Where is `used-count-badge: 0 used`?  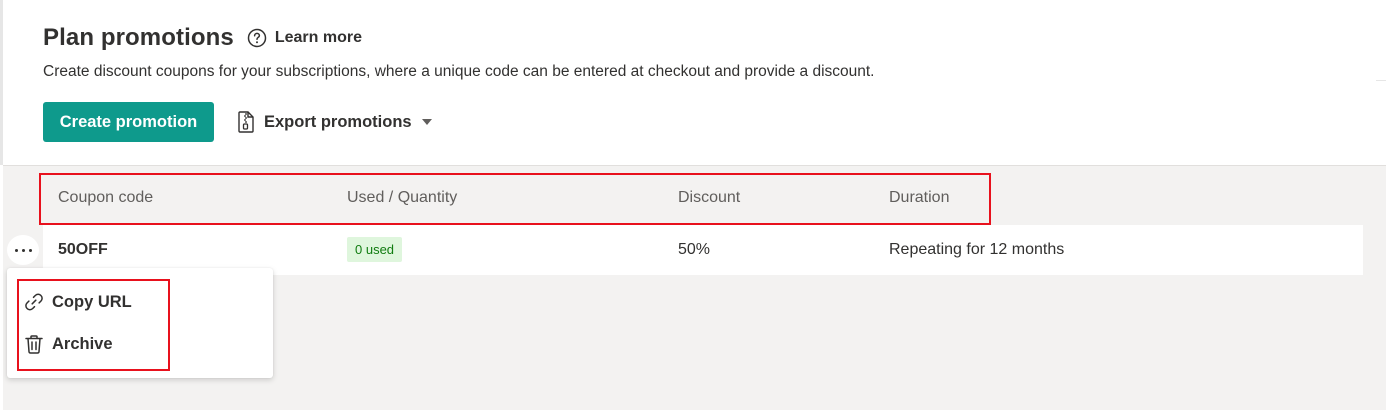 used-count-badge: 0 used is located at coordinates (375, 249).